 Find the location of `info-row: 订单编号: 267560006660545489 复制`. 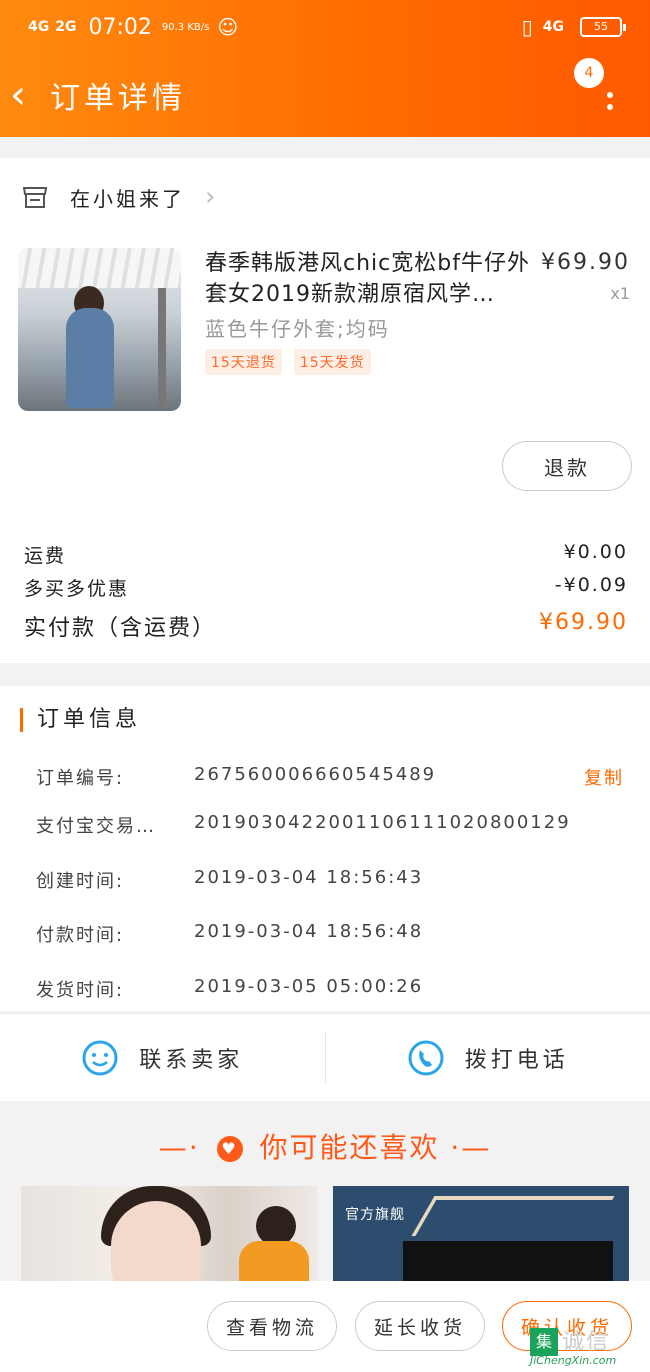

info-row: 订单编号: 267560006660545489 复制 is located at coordinates (330, 777).